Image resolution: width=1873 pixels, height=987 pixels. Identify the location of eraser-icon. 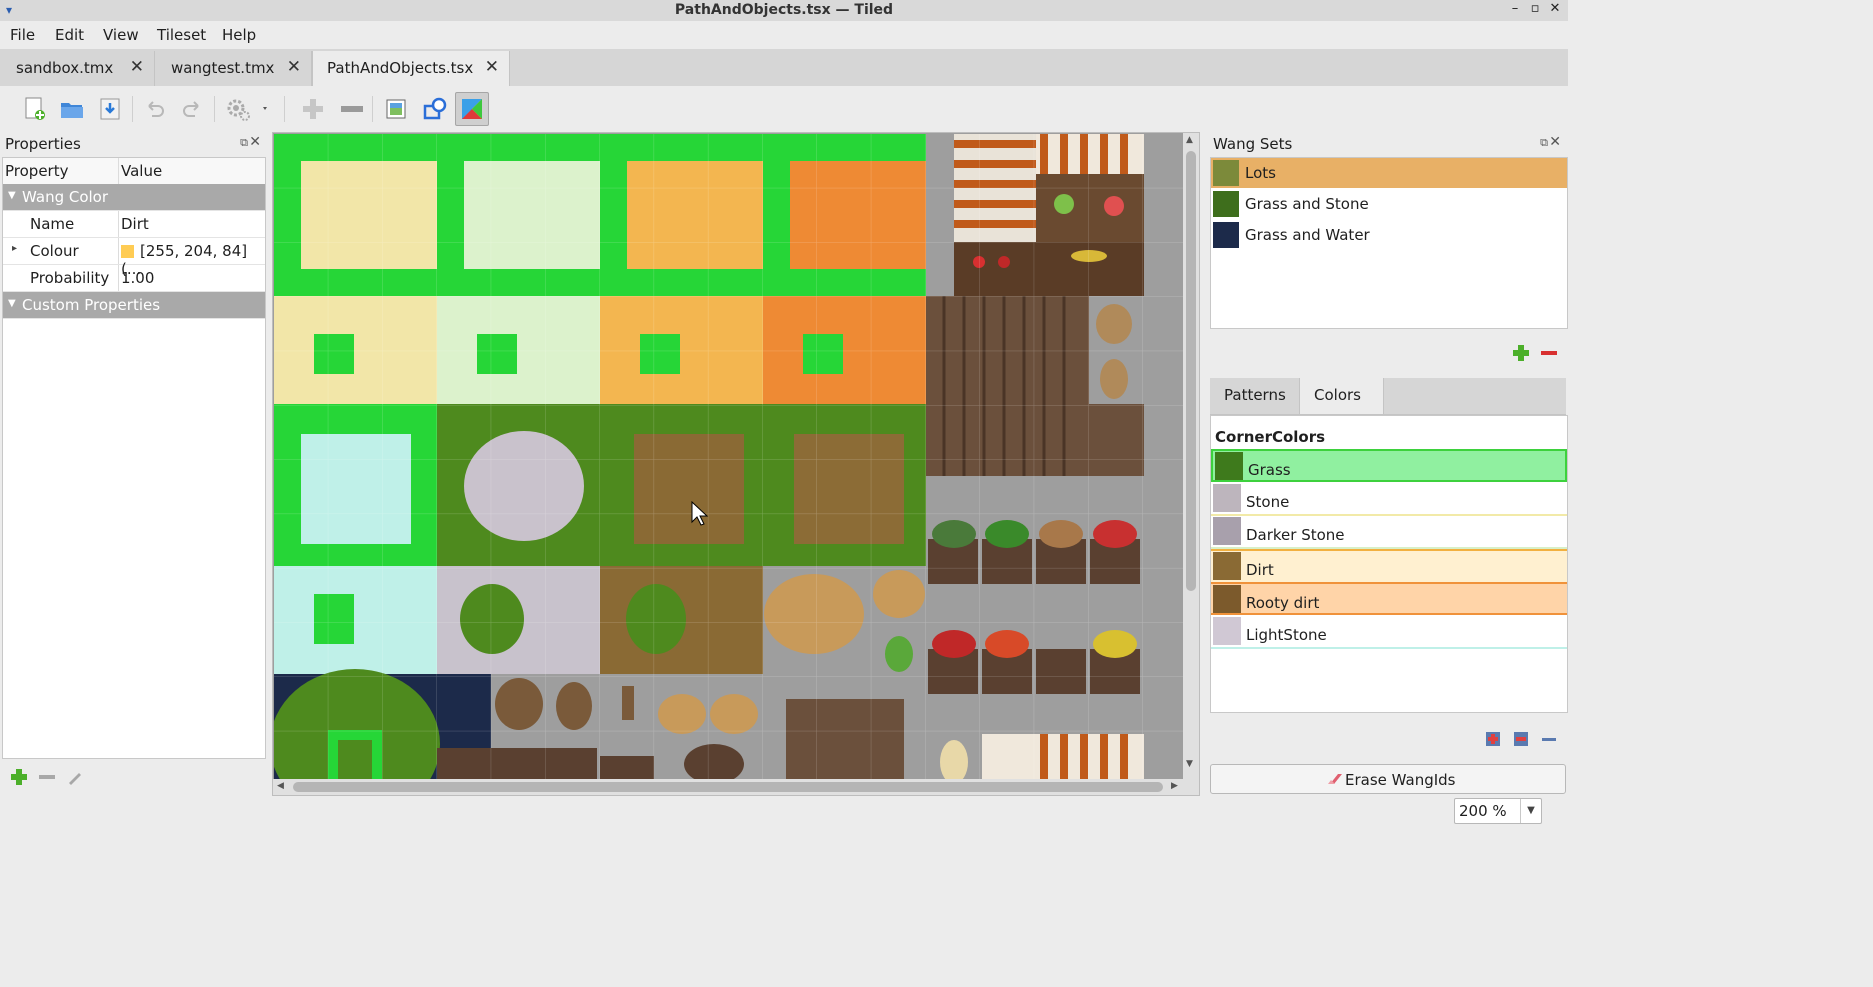
(1335, 779).